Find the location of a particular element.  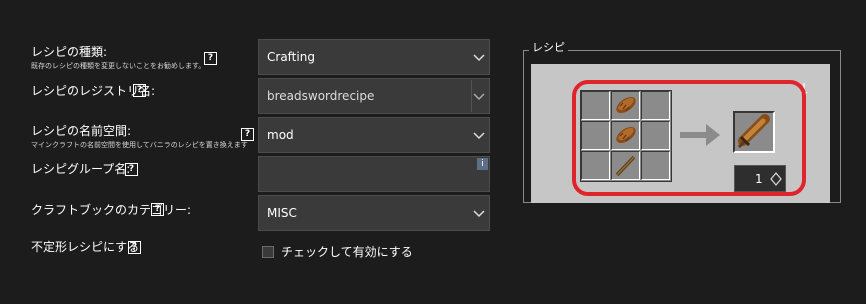

registry-name-help-icon: ? is located at coordinates (139, 90).